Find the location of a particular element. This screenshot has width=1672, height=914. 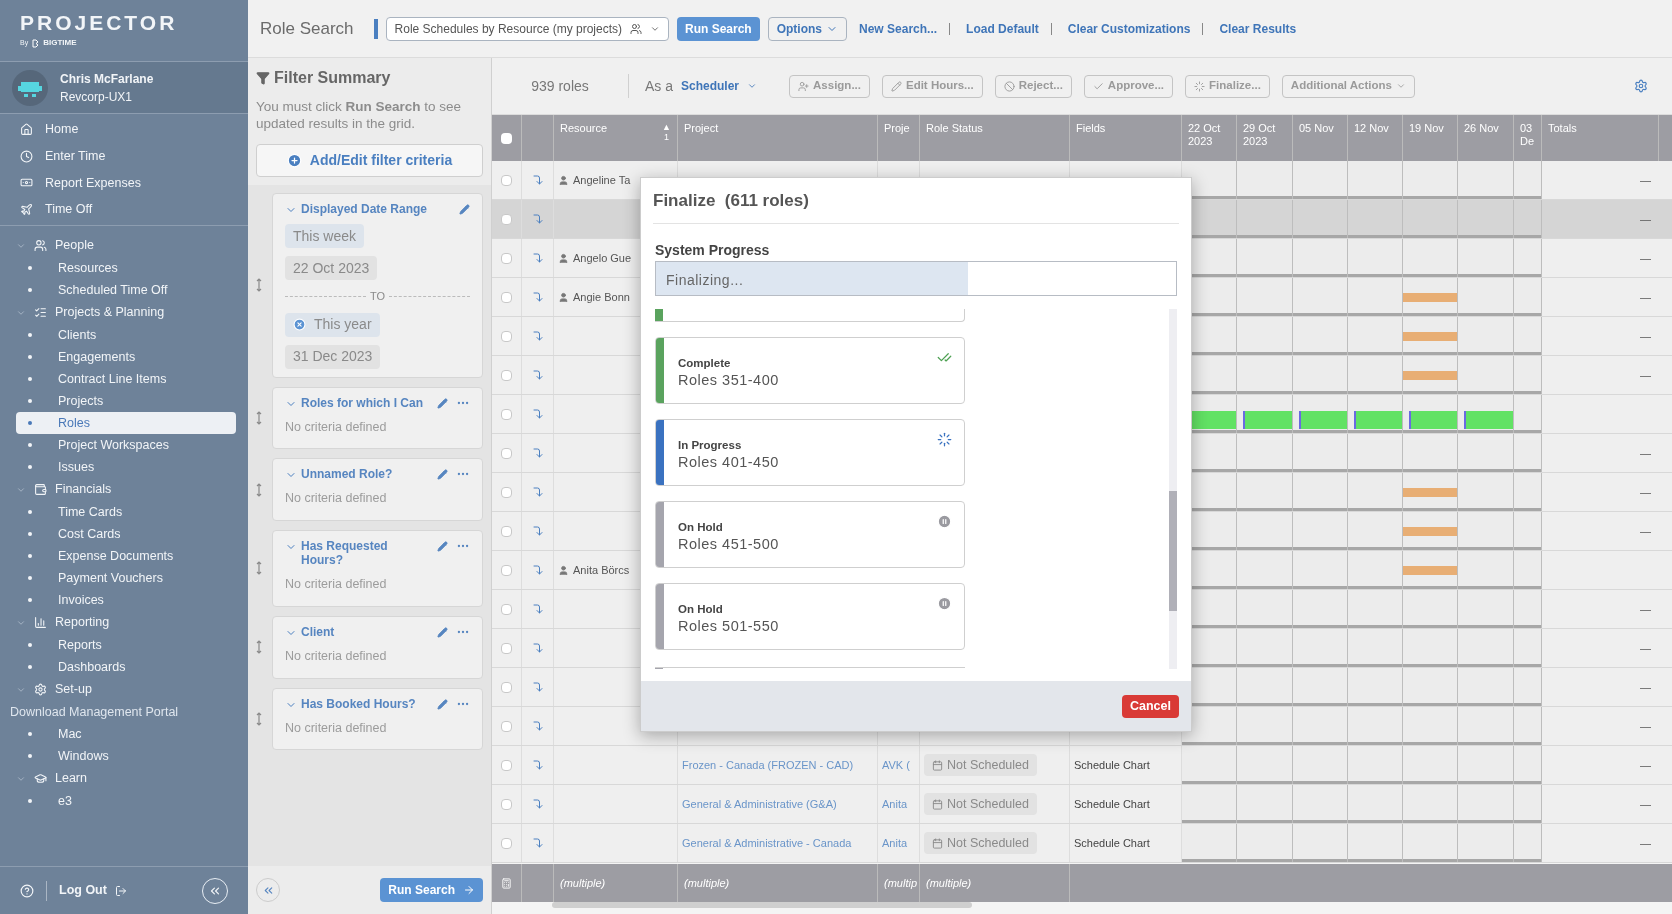

dialog-title: Finalize (611 roles) is located at coordinates (731, 200).